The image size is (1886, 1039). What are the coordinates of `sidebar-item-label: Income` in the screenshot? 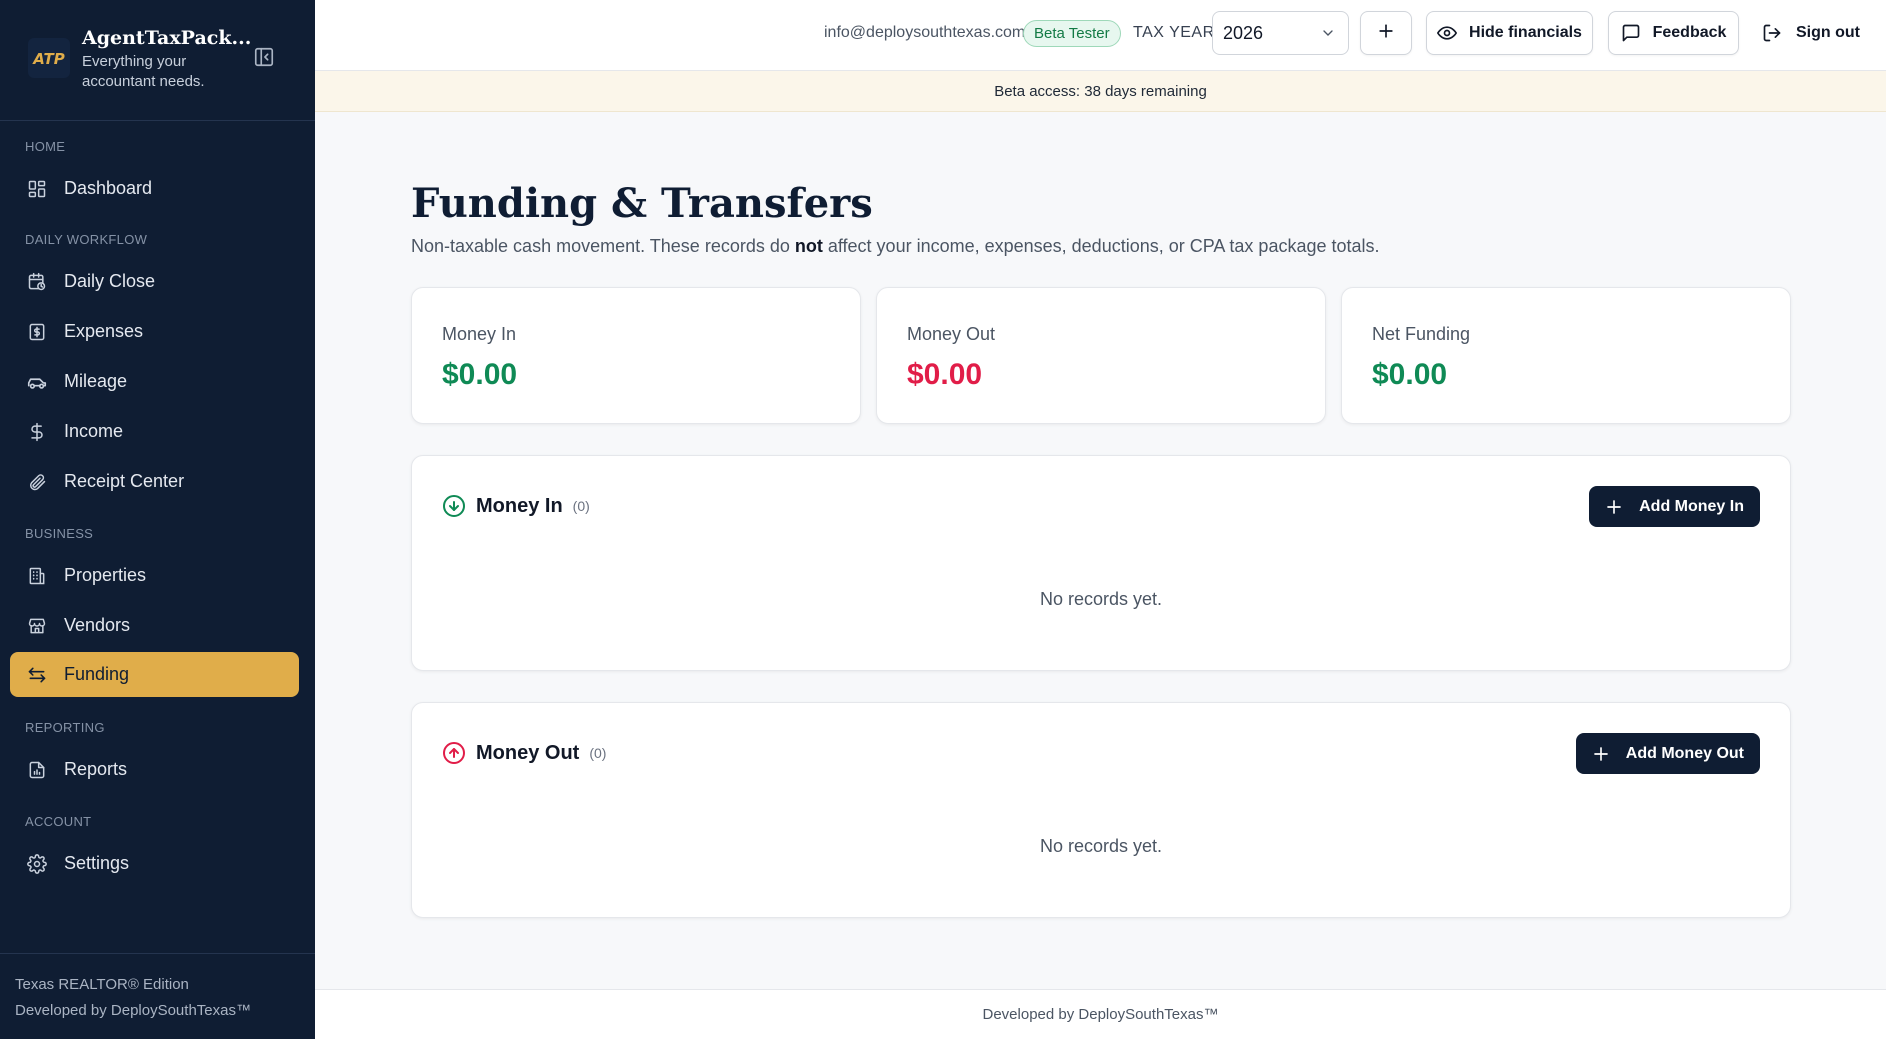 It's located at (94, 431).